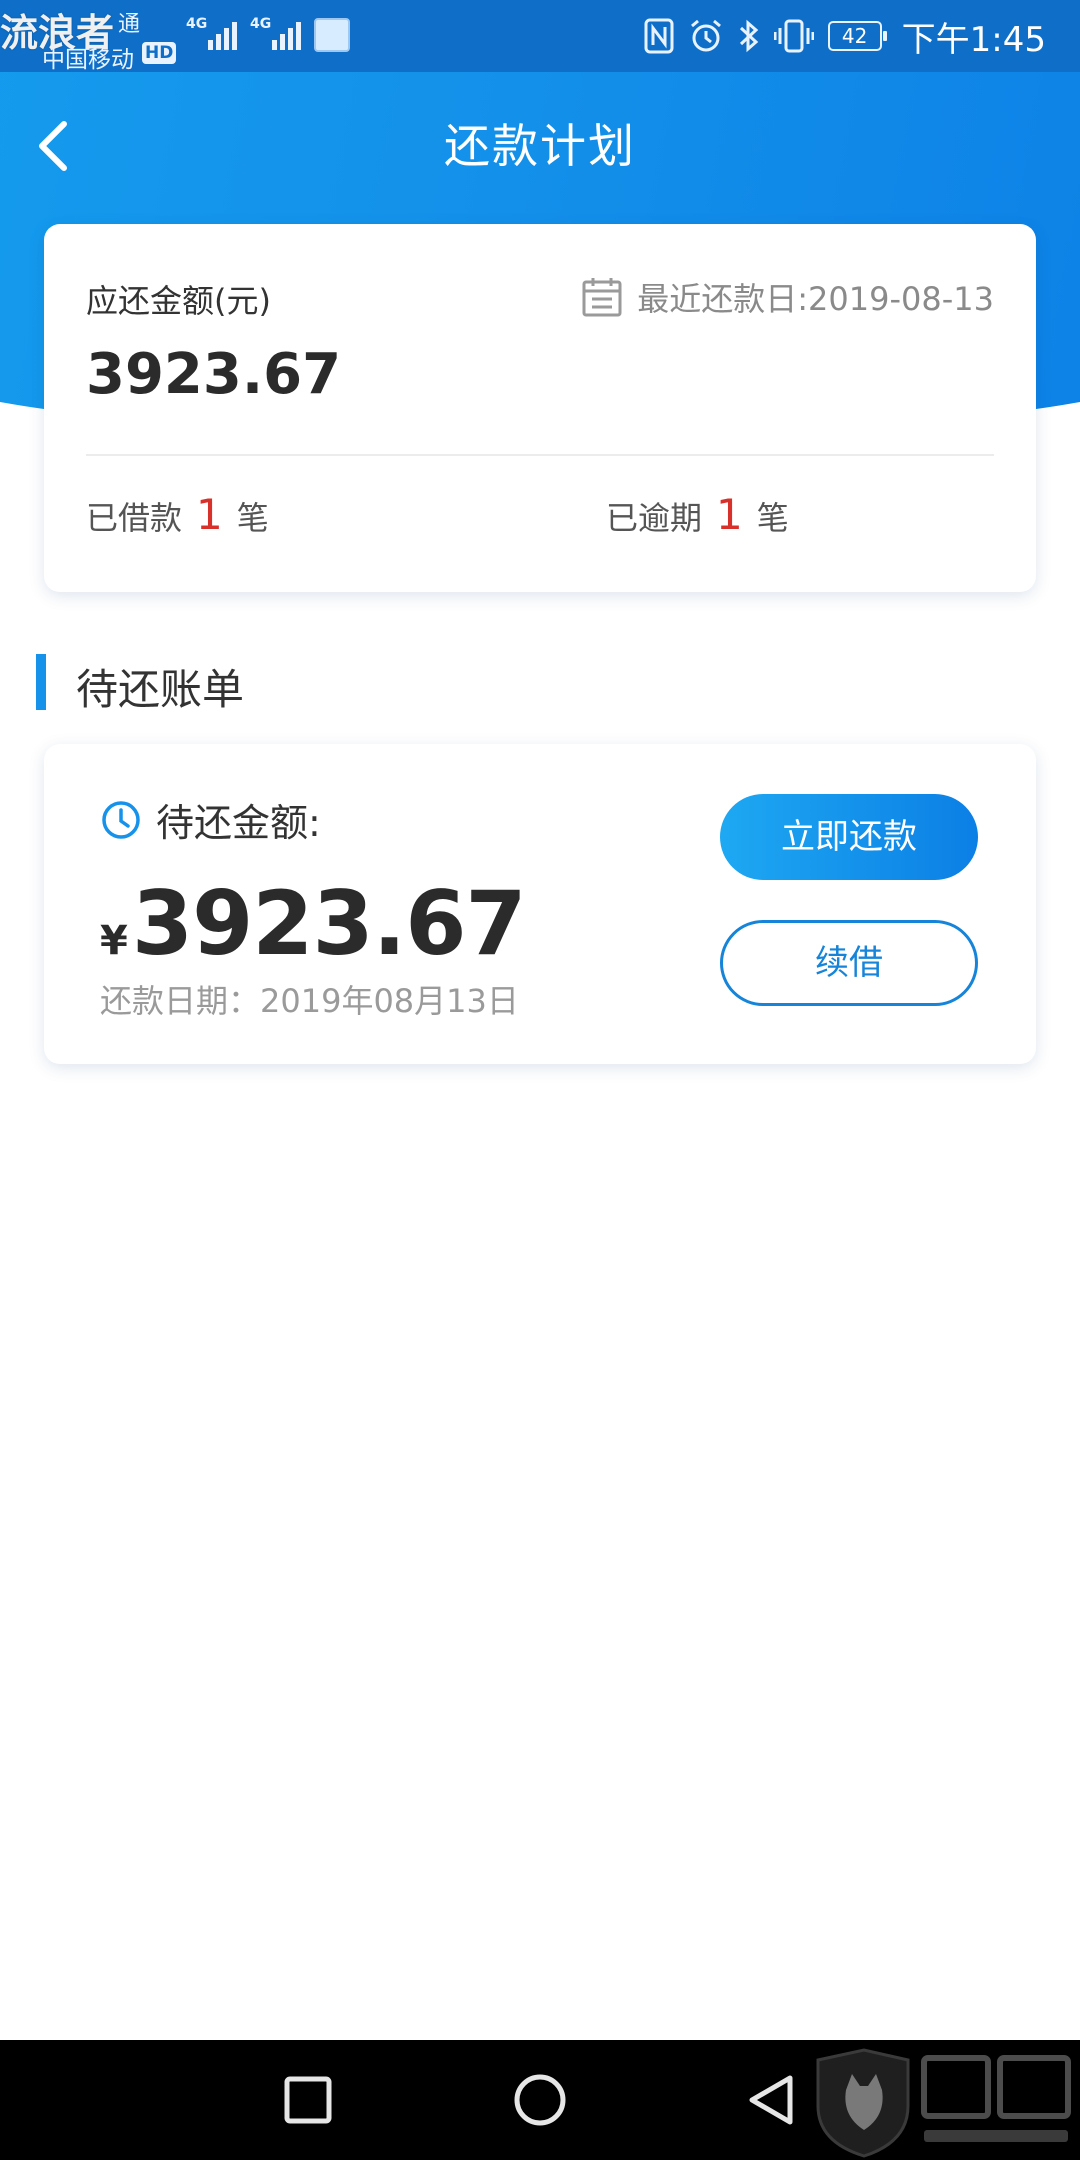  What do you see at coordinates (729, 514) in the screenshot?
I see `overdue-count: 1` at bounding box center [729, 514].